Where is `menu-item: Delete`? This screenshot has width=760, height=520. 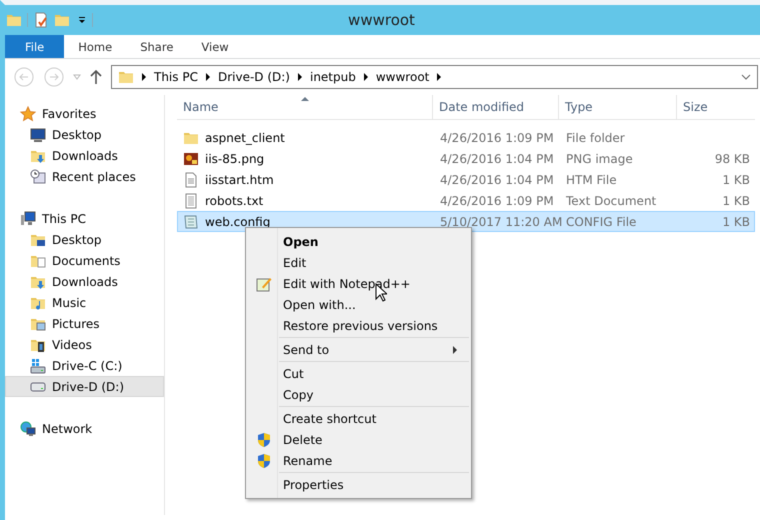
menu-item: Delete is located at coordinates (358, 439).